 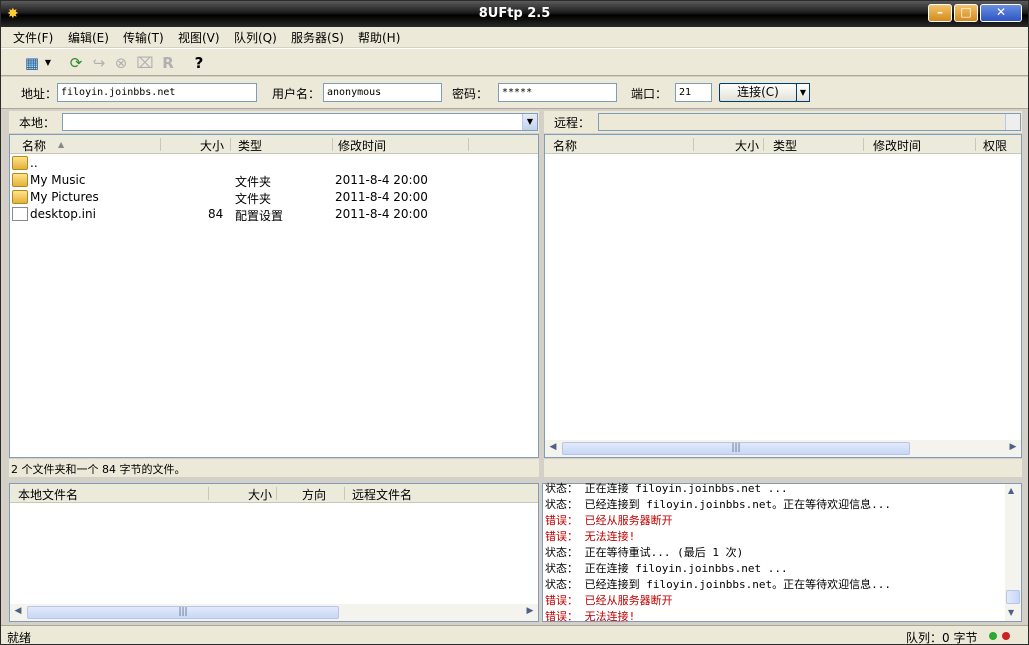 I want to click on local-status-text: 2 个文件夹和一个 84 字节的文件。, so click(x=98, y=469).